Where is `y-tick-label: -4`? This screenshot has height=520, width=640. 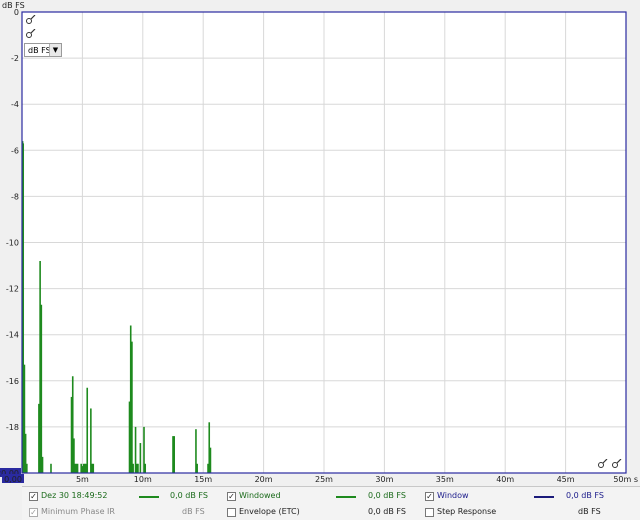 y-tick-label: -4 is located at coordinates (15, 104).